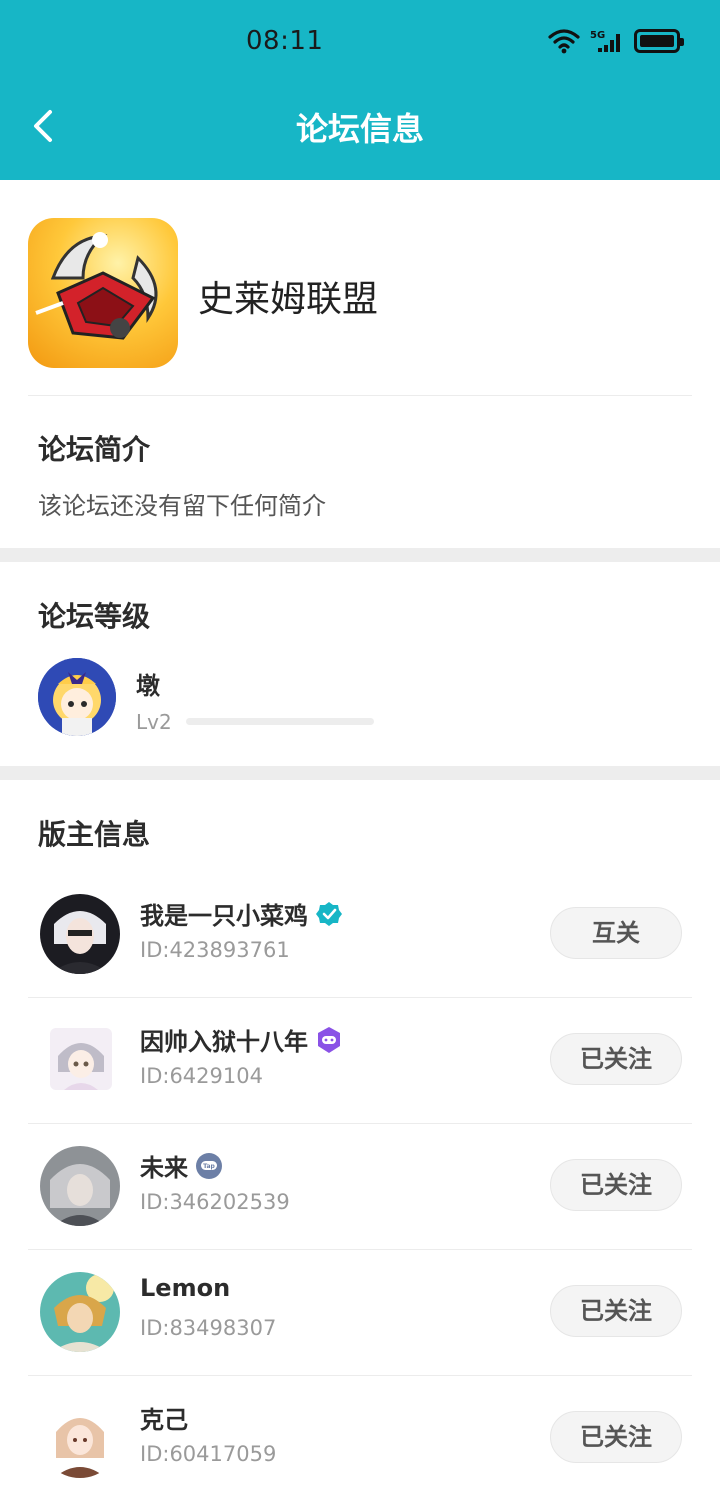 The height and width of the screenshot is (1485, 720). I want to click on moderator-row: 我是一只小菜鸡 ID:423893761 互关, so click(360, 935).